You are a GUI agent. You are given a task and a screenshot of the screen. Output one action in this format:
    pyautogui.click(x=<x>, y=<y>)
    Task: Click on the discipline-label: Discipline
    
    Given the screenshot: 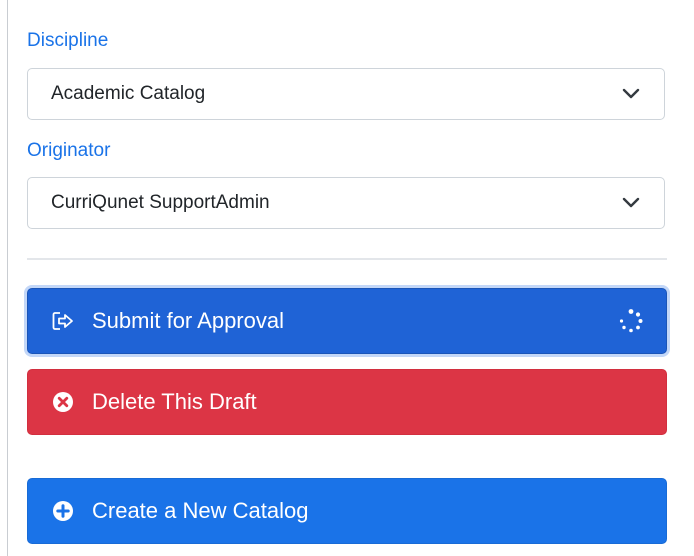 What is the action you would take?
    pyautogui.click(x=68, y=40)
    